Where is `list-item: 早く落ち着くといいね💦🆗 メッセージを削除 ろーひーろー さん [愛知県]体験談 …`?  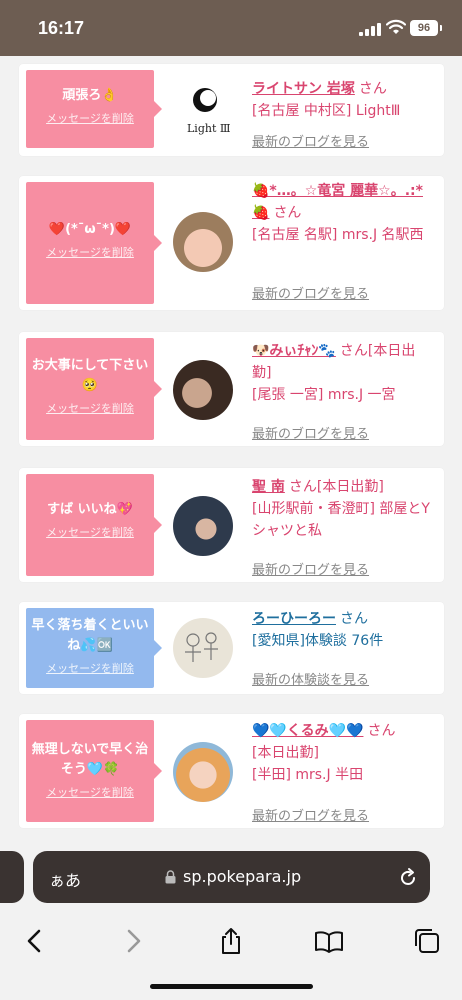
list-item: 早く落ち着くといいね💦🆗 メッセージを削除 ろーひーろー さん [愛知県]体験談 … is located at coordinates (231, 648).